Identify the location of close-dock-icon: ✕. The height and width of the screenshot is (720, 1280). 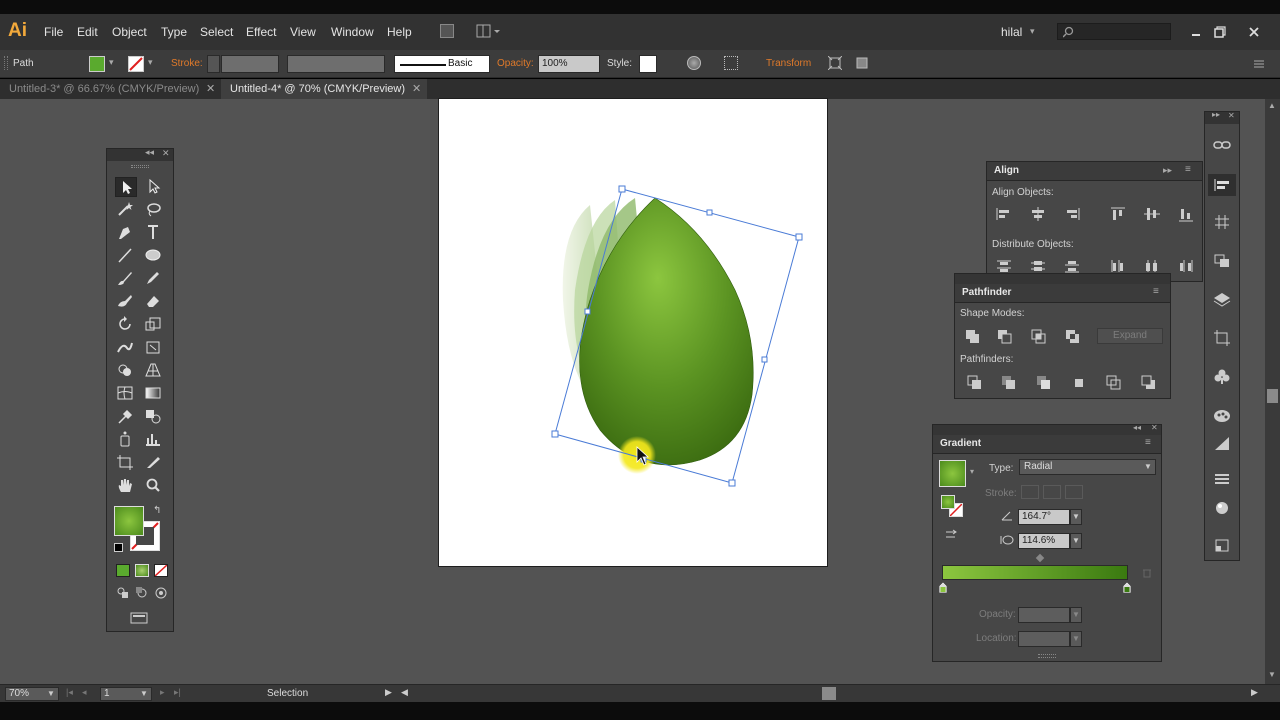
(1231, 115).